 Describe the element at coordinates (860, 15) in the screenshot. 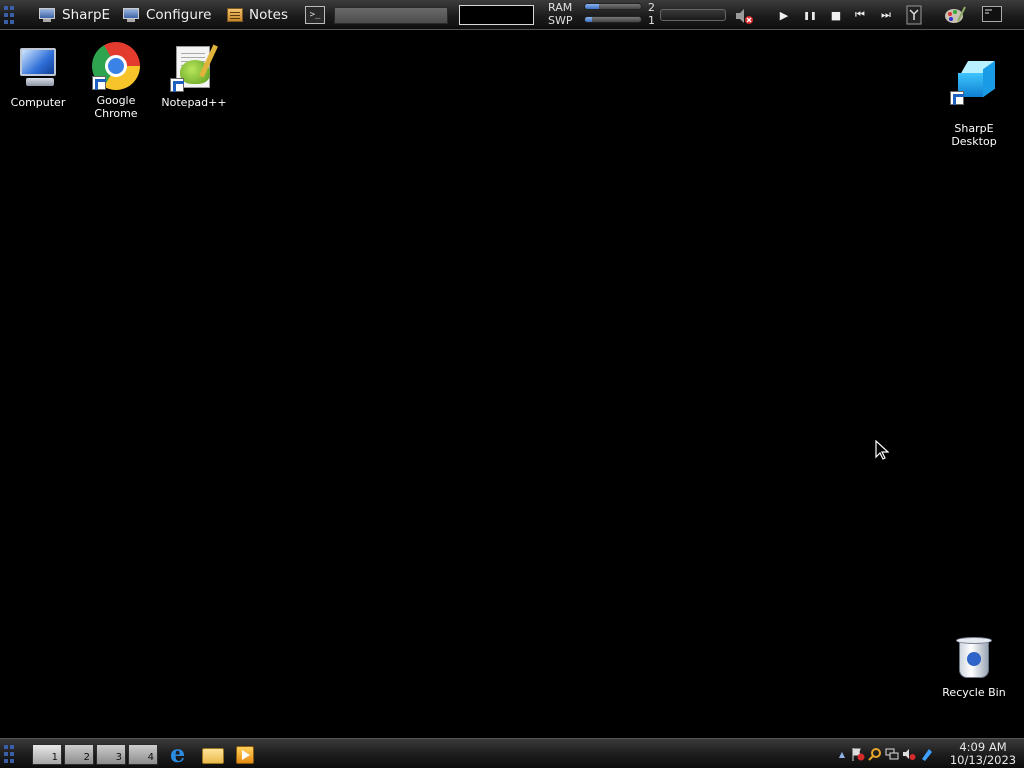

I see `previous-track-button: ⏮` at that location.